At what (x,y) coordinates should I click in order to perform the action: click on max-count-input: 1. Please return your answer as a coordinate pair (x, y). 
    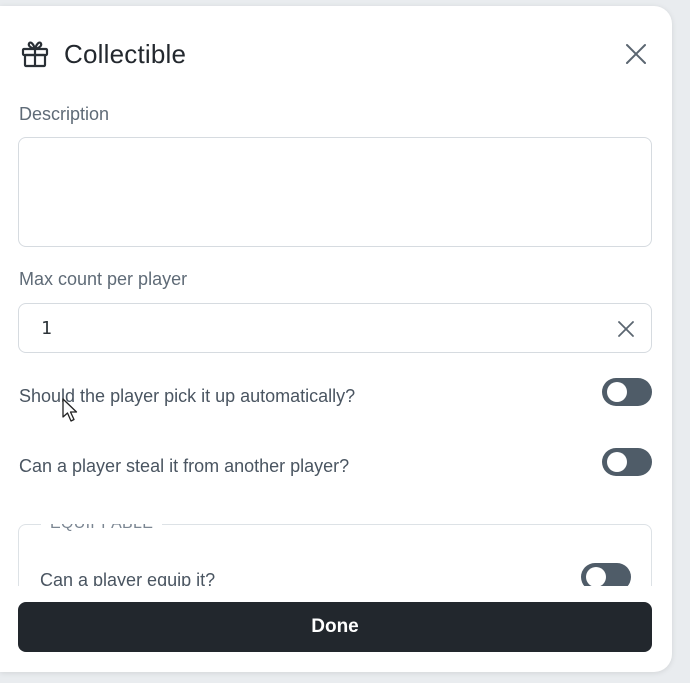
    Looking at the image, I should click on (335, 328).